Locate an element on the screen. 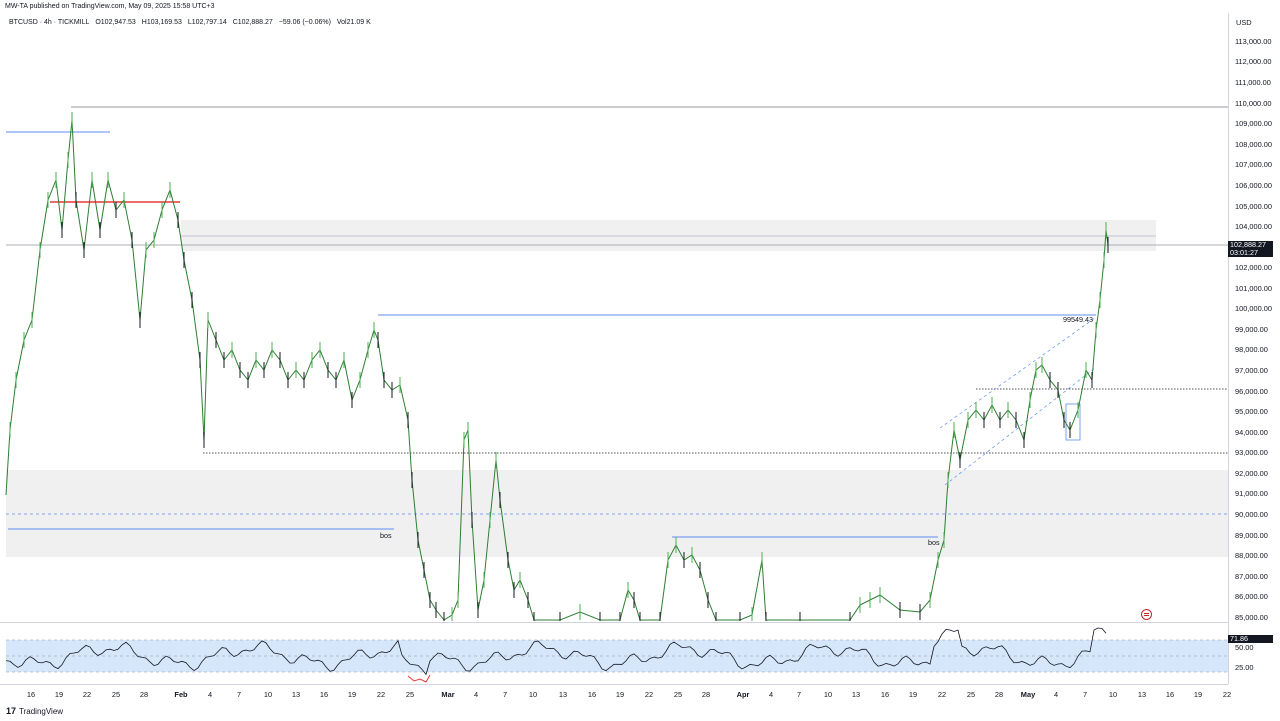 This screenshot has height=721, width=1280. rsi-oversold is located at coordinates (419, 678).